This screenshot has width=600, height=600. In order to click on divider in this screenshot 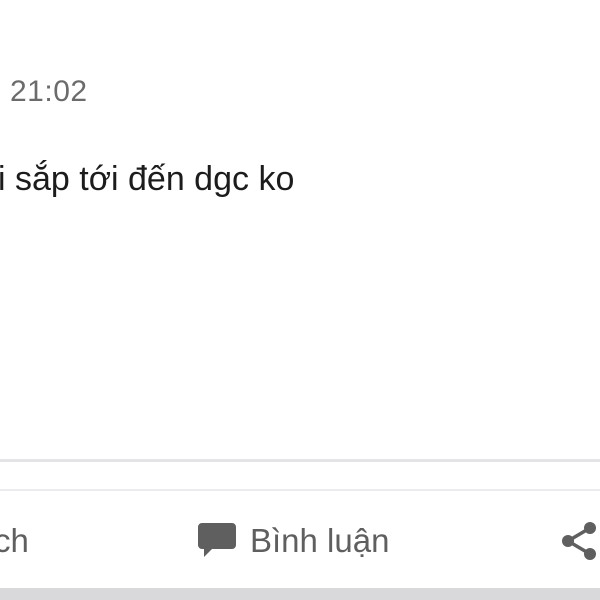, I will do `click(300, 460)`.